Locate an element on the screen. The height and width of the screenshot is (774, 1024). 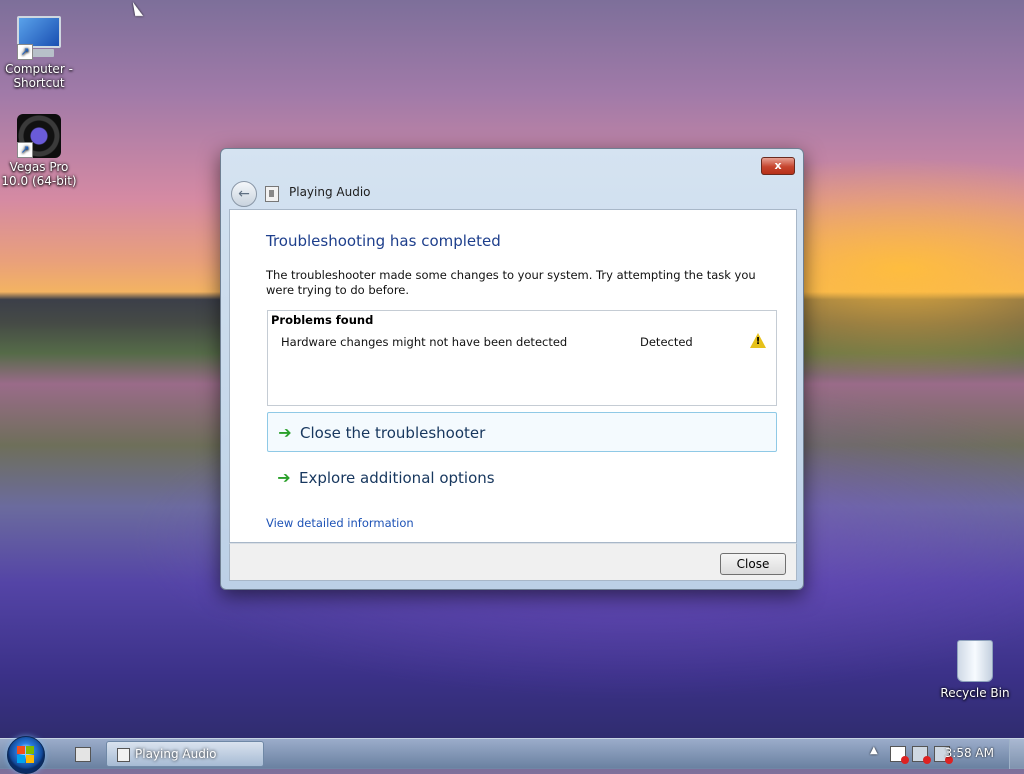
desktop-icon-label: Vegas Pro 10.0 (64-bit) is located at coordinates (39, 174).